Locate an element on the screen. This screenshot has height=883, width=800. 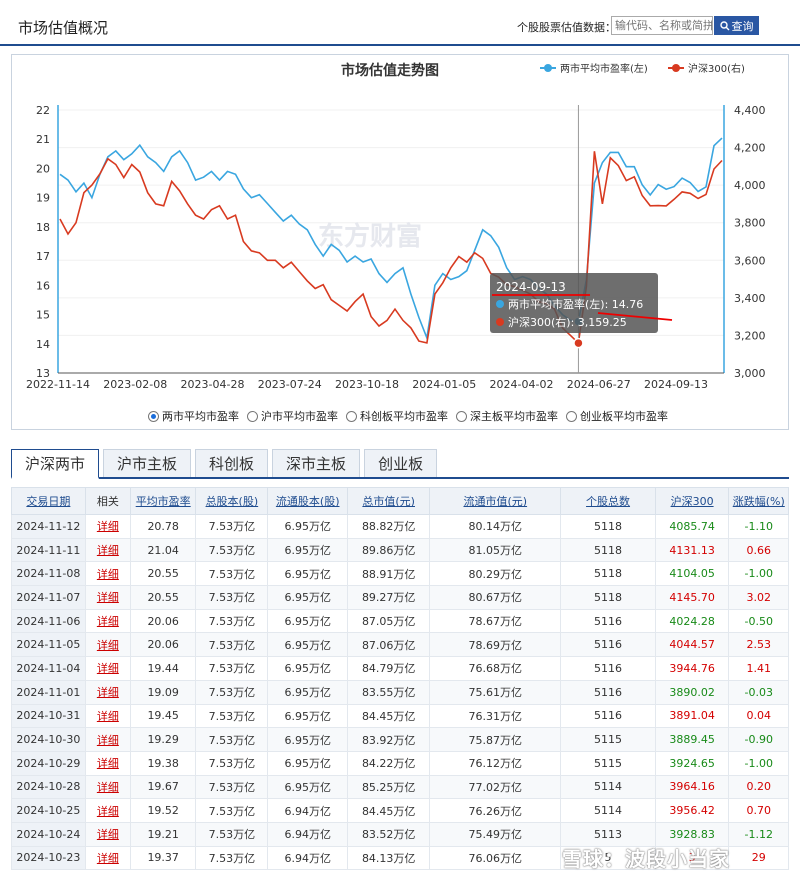
legend-label: 两市平均市盈率(左) is located at coordinates (604, 68).